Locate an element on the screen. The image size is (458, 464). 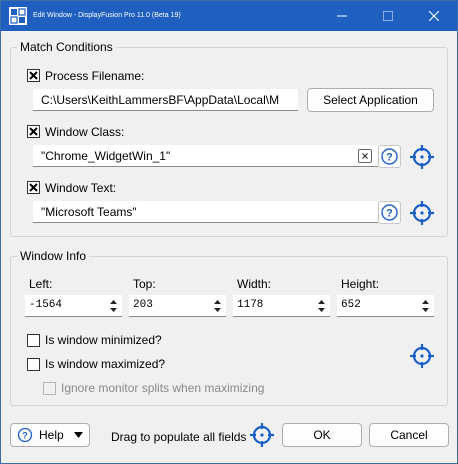
left-value: -1564 is located at coordinates (46, 305).